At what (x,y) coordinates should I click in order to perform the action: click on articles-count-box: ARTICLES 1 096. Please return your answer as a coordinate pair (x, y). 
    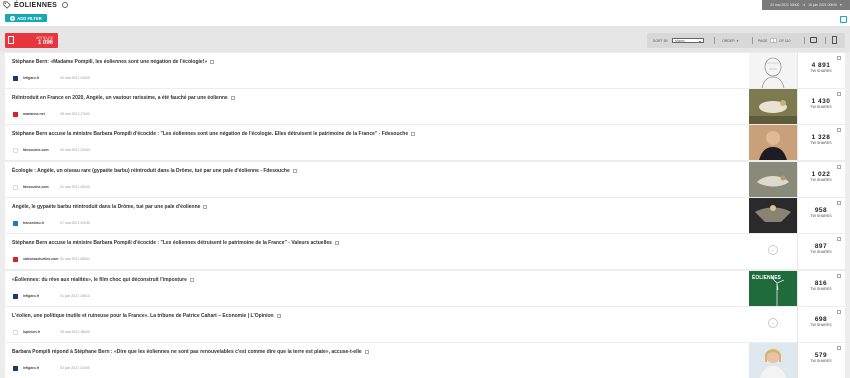
    Looking at the image, I should click on (31, 40).